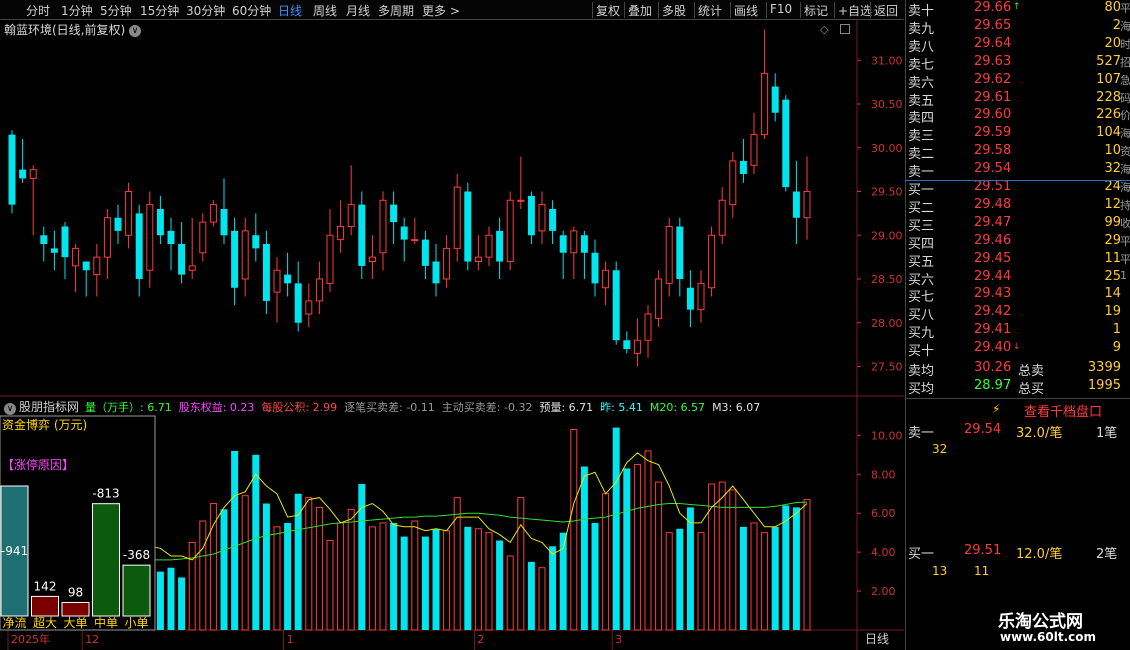  What do you see at coordinates (75, 609) in the screenshot?
I see `fund-flow-bar` at bounding box center [75, 609].